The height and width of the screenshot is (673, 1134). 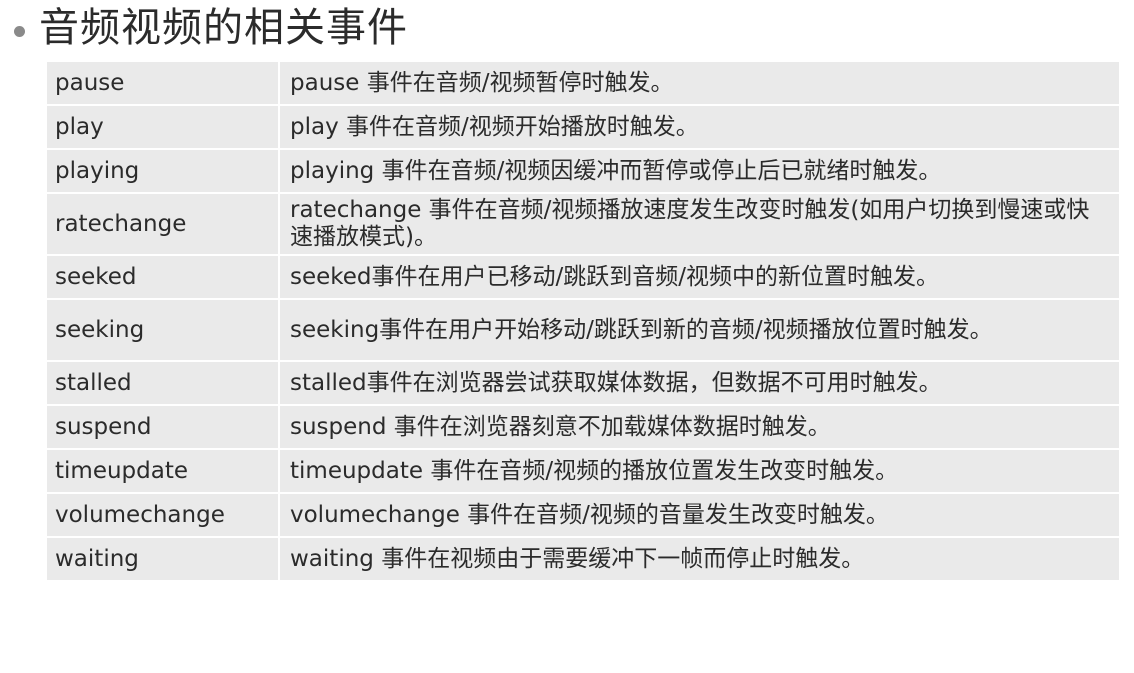 I want to click on event-desc-cell: volumechange 事件在音频/视频的音量发生改变时触发。, so click(x=699, y=515).